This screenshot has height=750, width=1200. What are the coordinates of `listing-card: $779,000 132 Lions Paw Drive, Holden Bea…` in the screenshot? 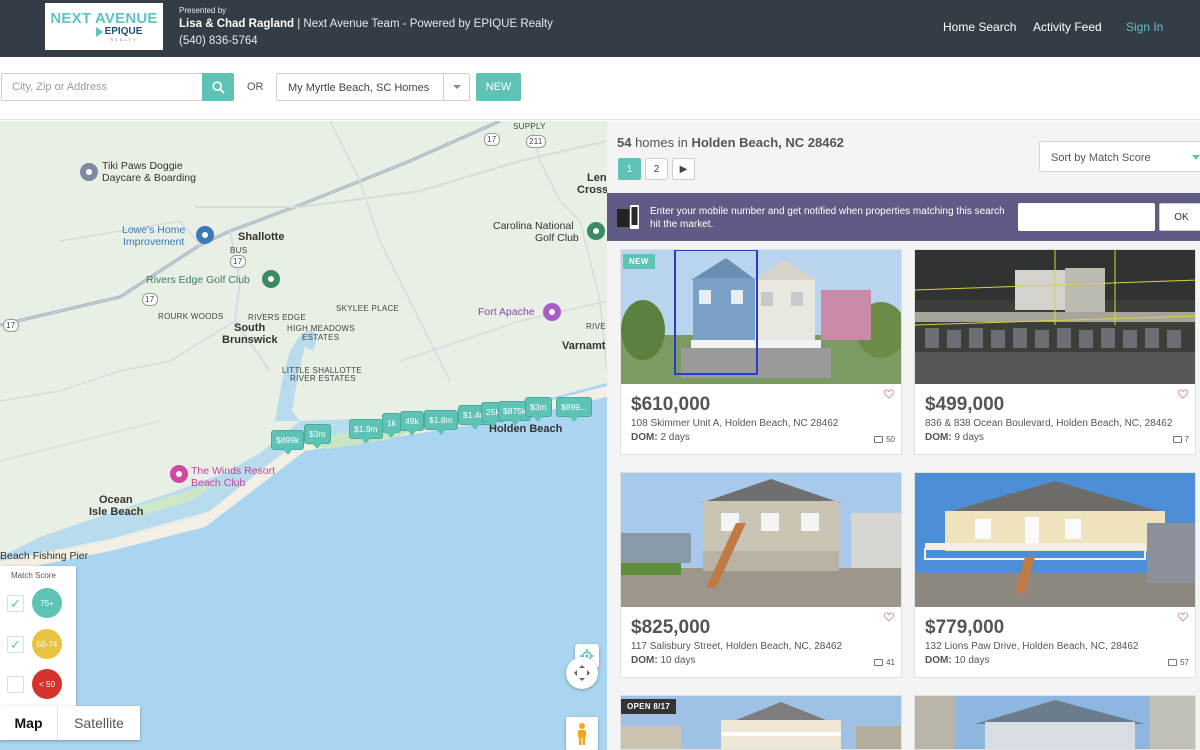 It's located at (1055, 575).